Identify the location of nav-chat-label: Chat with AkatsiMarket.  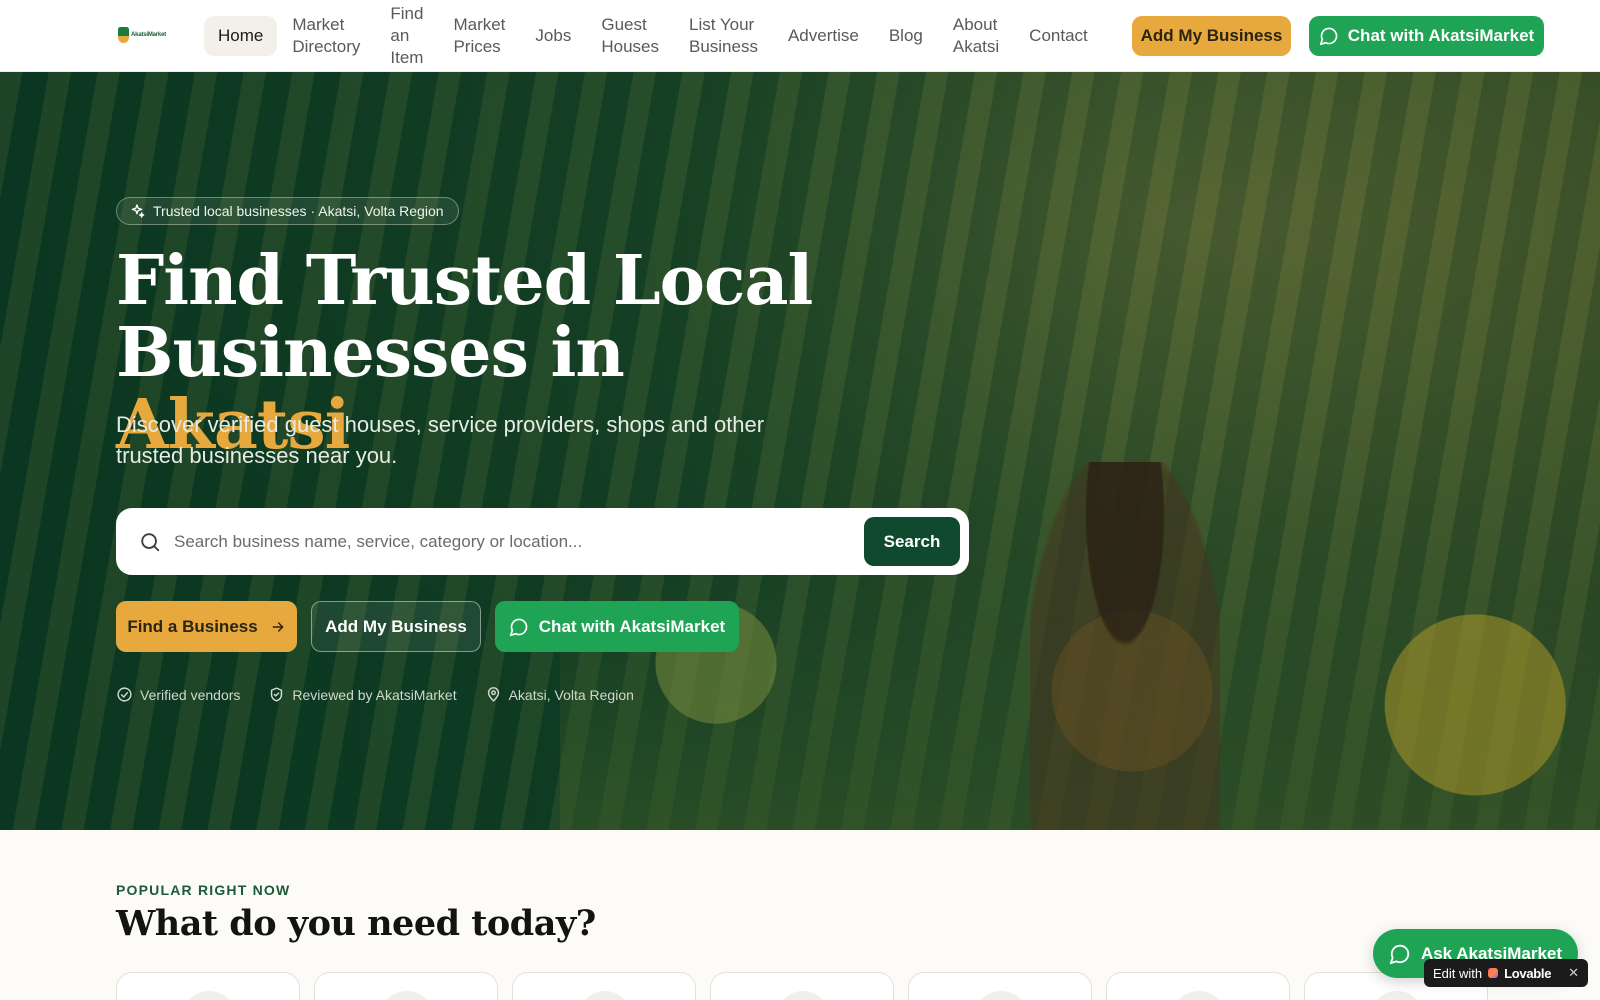
(1441, 35).